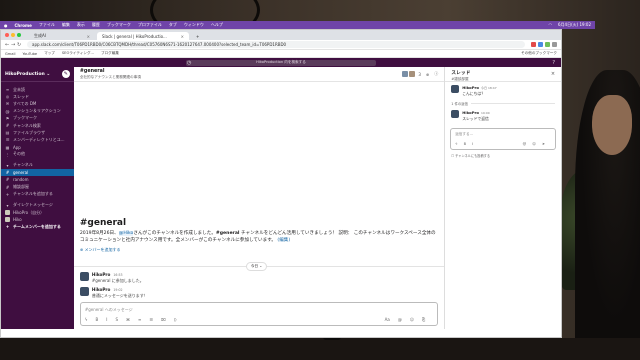 This screenshot has height=360, width=640. Describe the element at coordinates (436, 74) in the screenshot. I see `info-icon: ⓘ` at that location.